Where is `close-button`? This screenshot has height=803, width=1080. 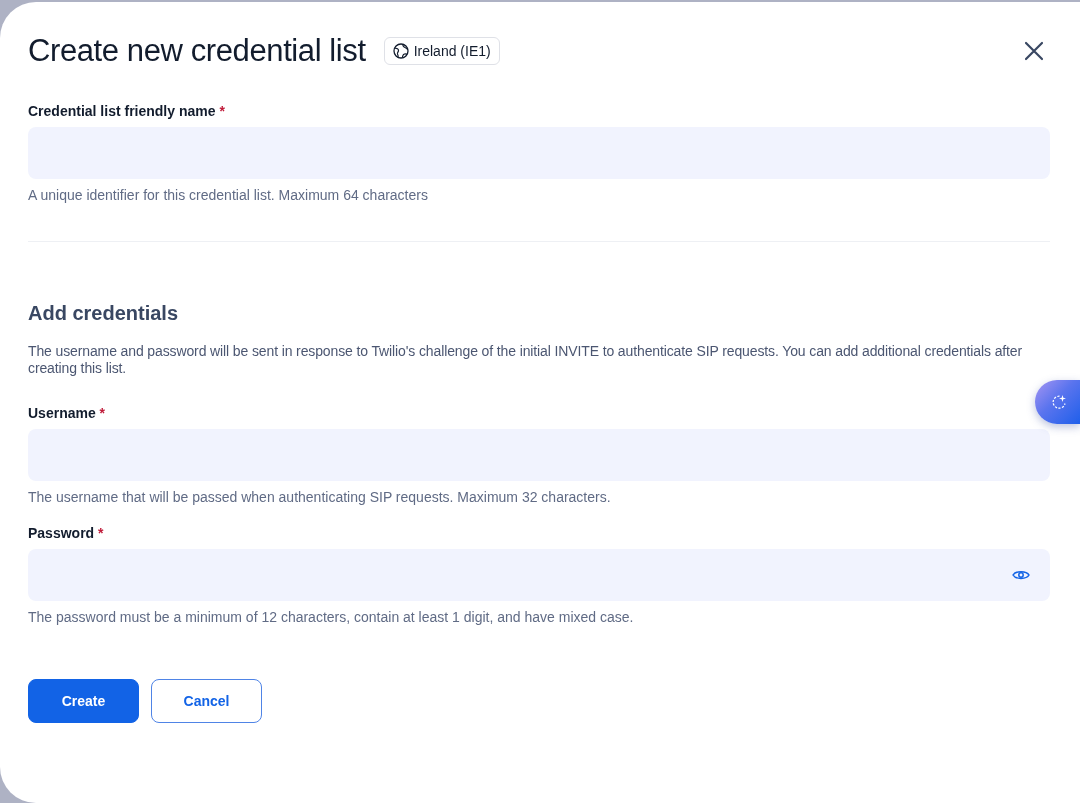 close-button is located at coordinates (1034, 51).